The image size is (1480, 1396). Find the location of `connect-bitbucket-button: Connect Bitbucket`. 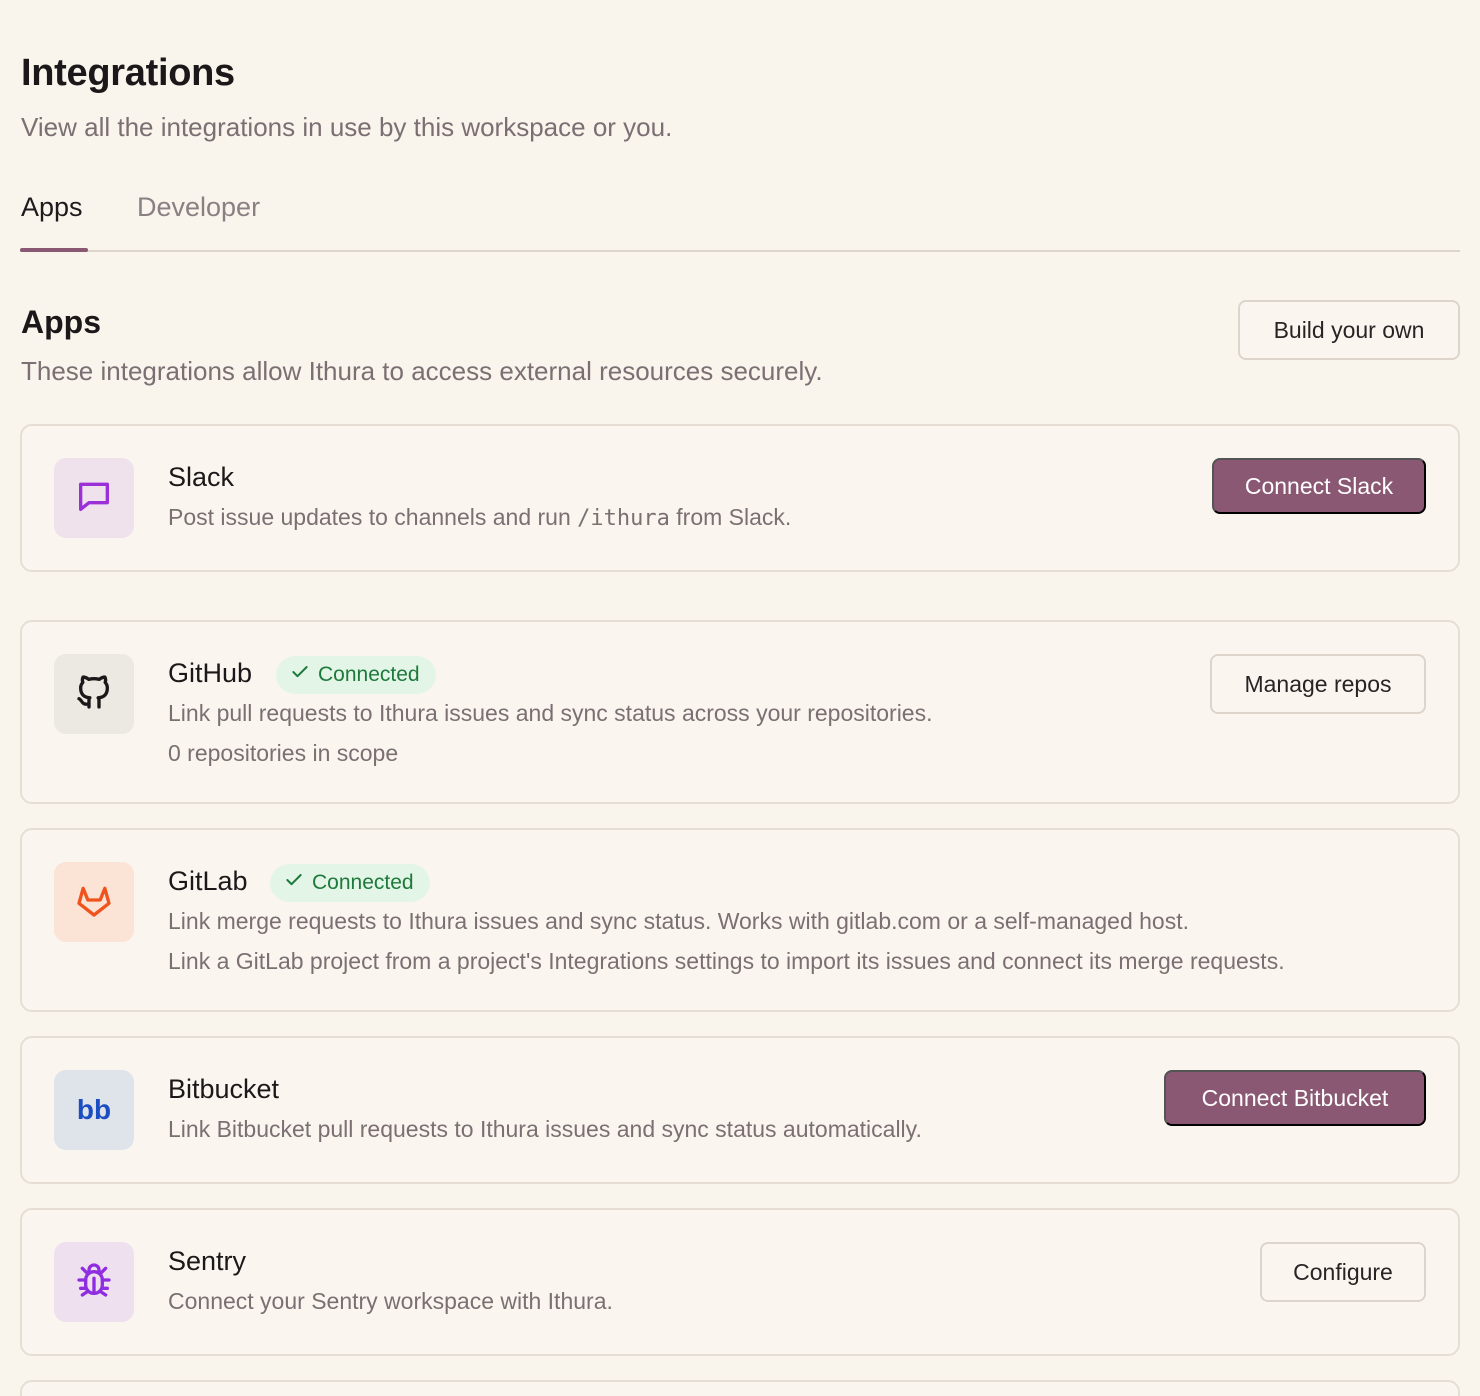

connect-bitbucket-button: Connect Bitbucket is located at coordinates (1295, 1098).